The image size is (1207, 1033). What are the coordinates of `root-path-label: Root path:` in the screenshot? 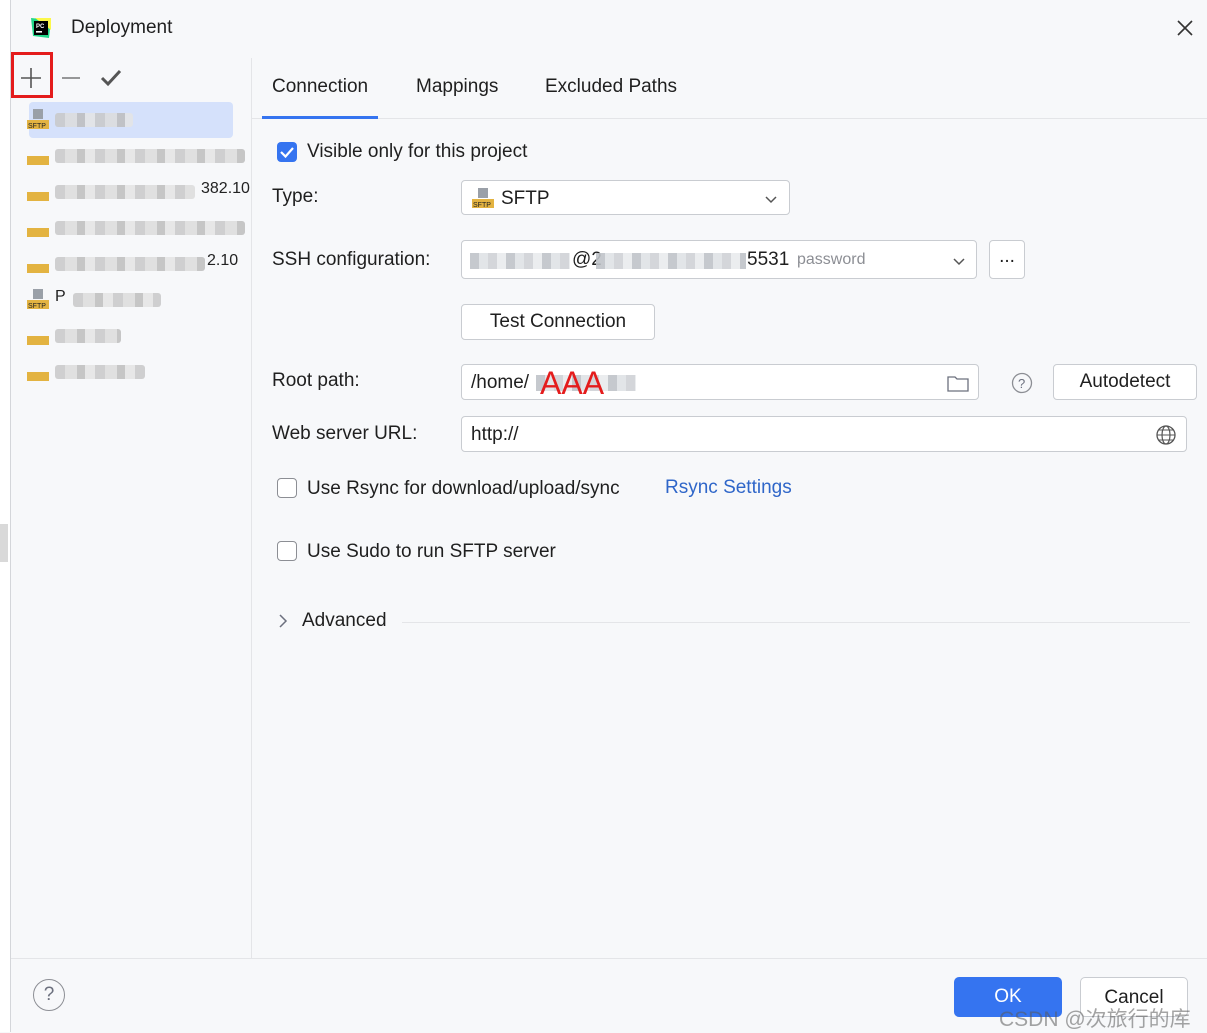 It's located at (316, 380).